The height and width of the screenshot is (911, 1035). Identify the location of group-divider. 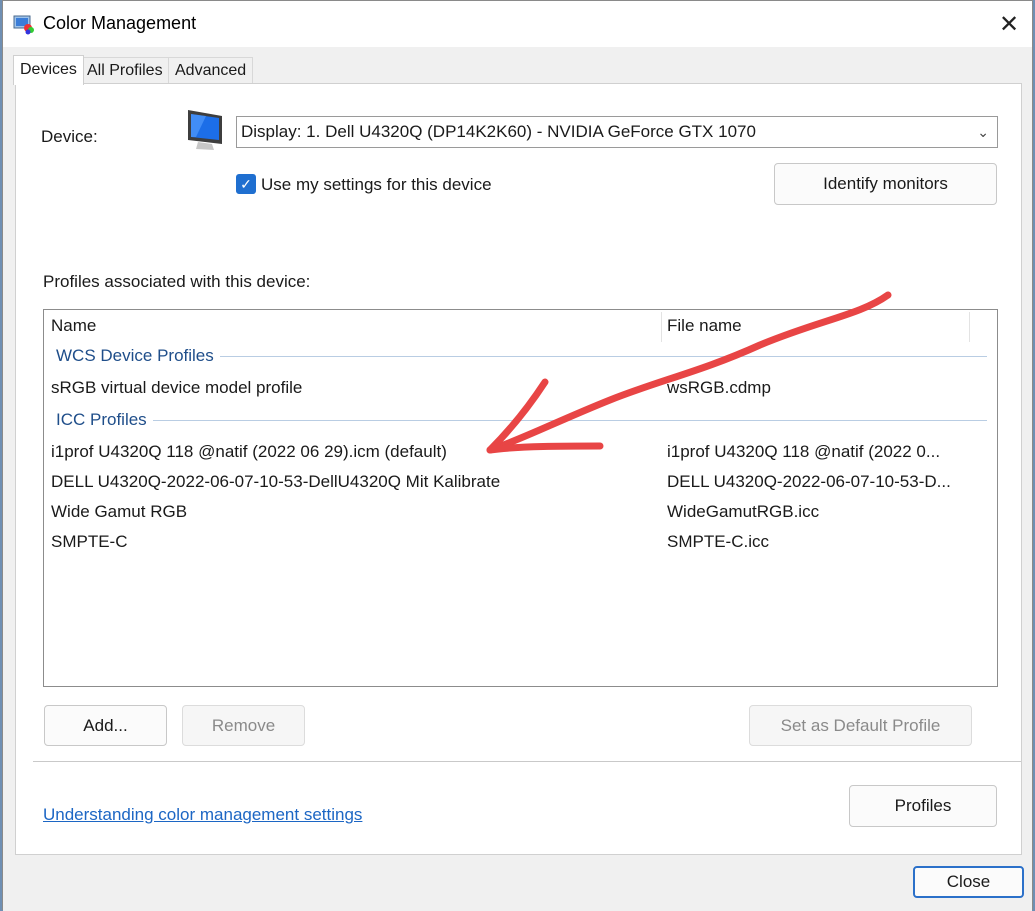
(521, 420).